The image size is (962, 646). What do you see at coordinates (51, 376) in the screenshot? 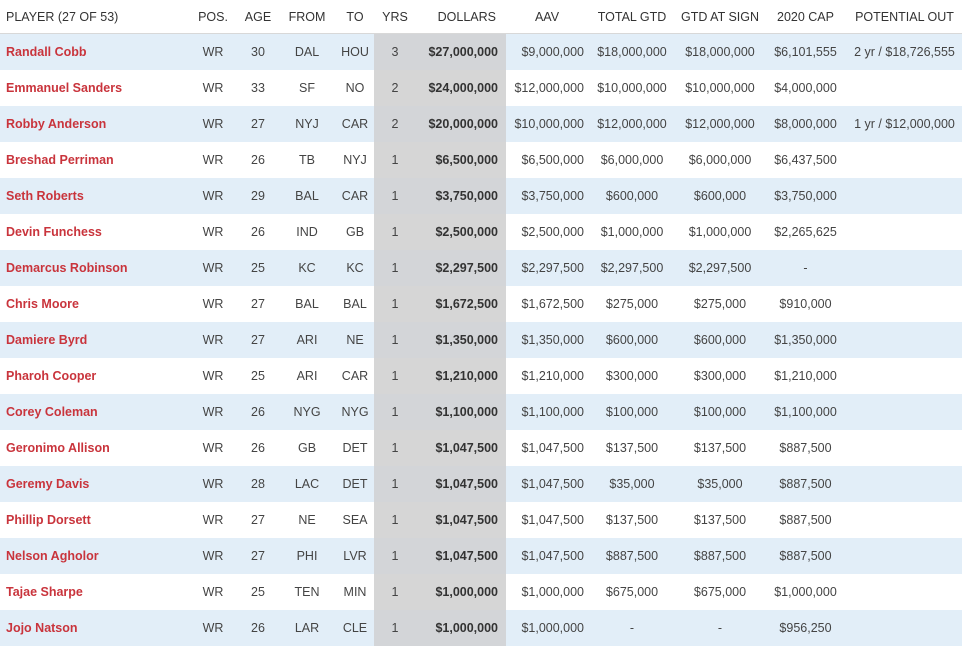
I see `player-link: Pharoh Cooper` at bounding box center [51, 376].